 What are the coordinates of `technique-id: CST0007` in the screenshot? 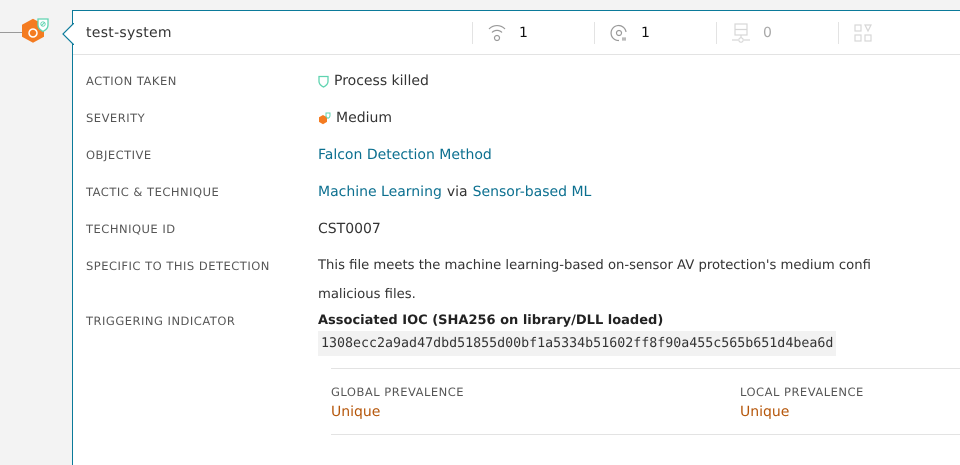 It's located at (349, 229).